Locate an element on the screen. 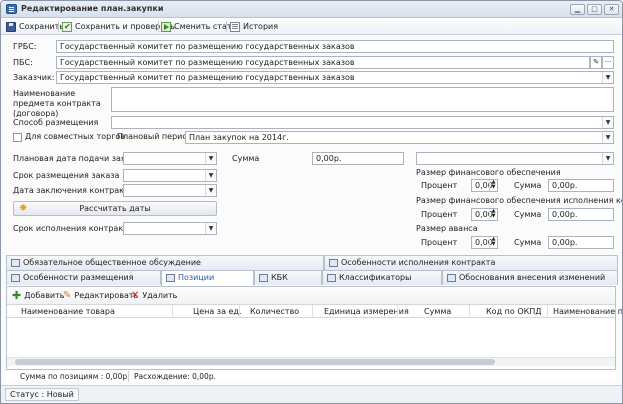 The height and width of the screenshot is (404, 623). contract-date-picker: ▼ is located at coordinates (170, 190).